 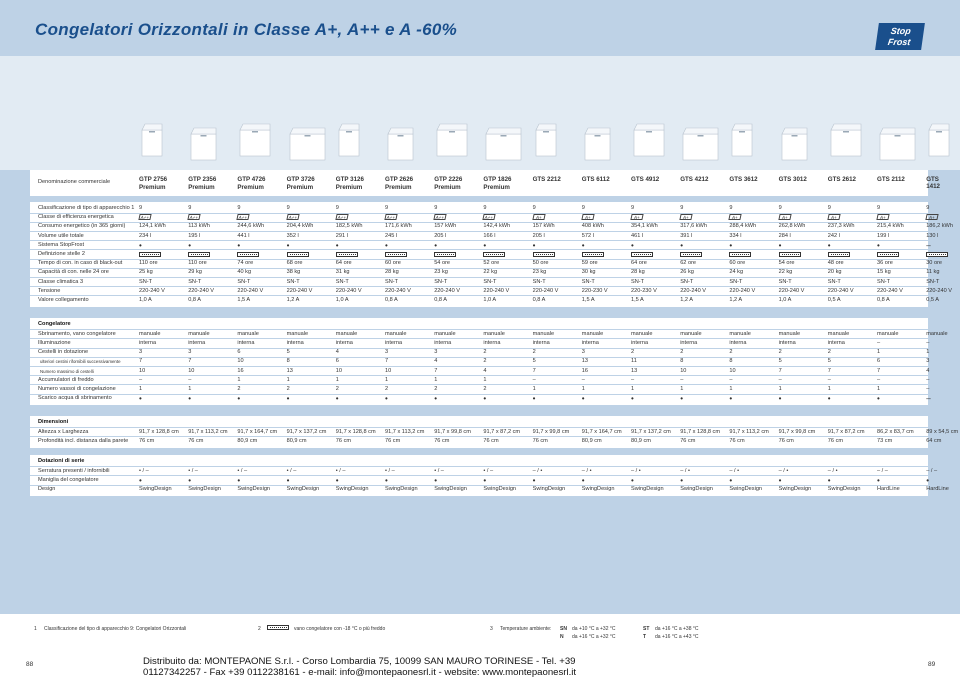 I want to click on logo-line-2: Frost, so click(x=899, y=42).